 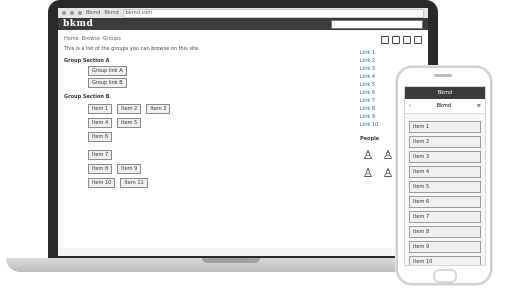 What do you see at coordinates (71, 39) in the screenshot?
I see `breadcrumb-item: Home` at bounding box center [71, 39].